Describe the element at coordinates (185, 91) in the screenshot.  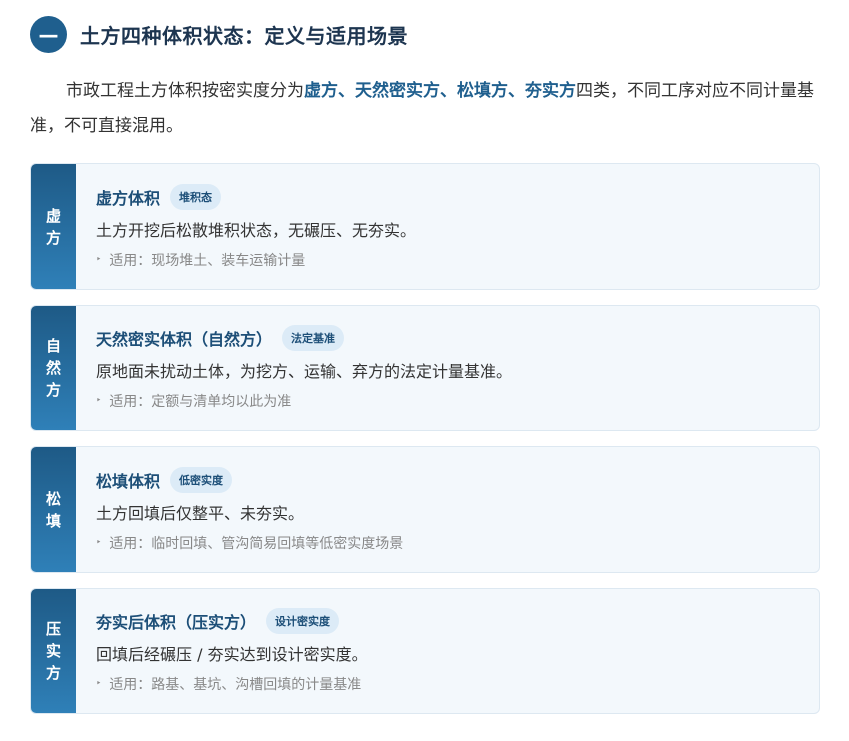
I see `intro-text: 市政工程土方体积按密实度分为` at that location.